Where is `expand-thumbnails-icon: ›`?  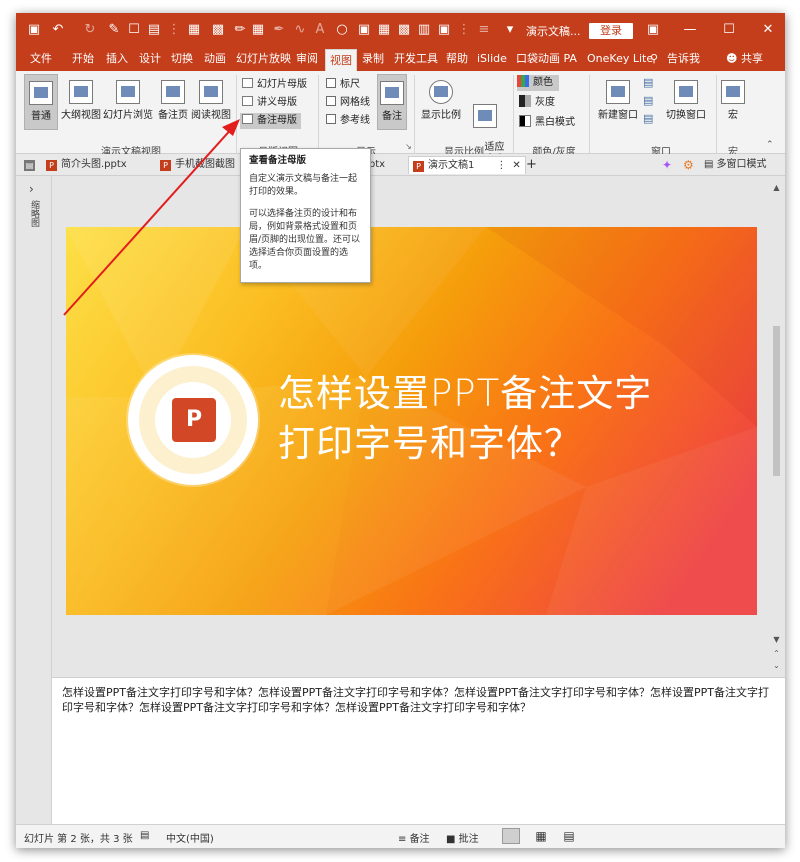
expand-thumbnails-icon: › is located at coordinates (31, 189).